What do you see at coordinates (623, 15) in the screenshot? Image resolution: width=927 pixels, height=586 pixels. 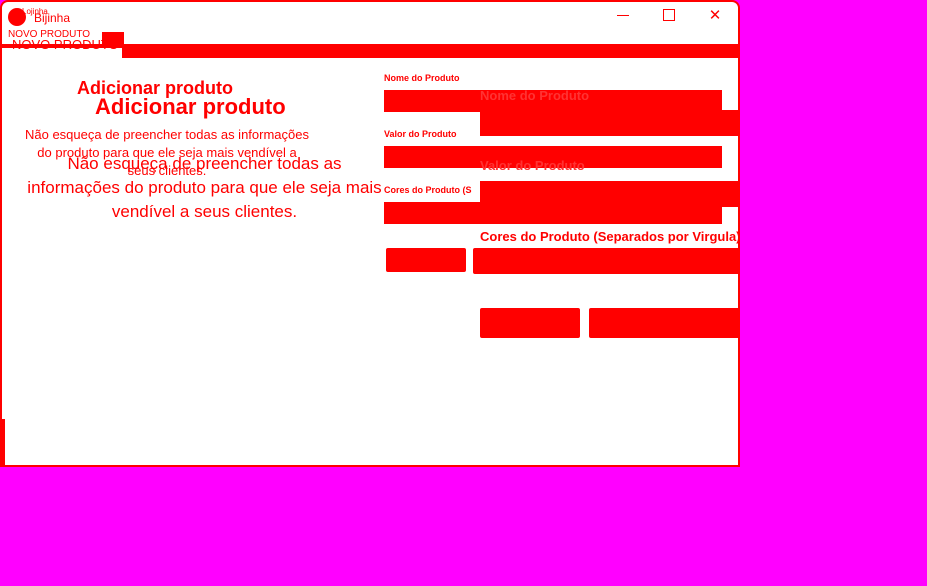 I see `minimize-button` at bounding box center [623, 15].